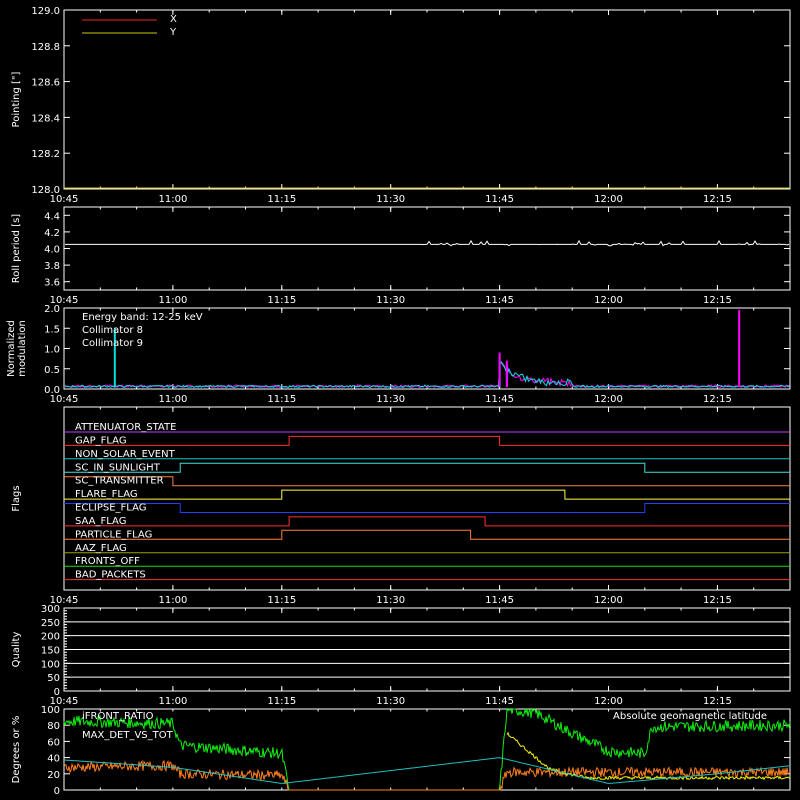  Describe the element at coordinates (173, 32) in the screenshot. I see `legend-y-label: Y` at that location.